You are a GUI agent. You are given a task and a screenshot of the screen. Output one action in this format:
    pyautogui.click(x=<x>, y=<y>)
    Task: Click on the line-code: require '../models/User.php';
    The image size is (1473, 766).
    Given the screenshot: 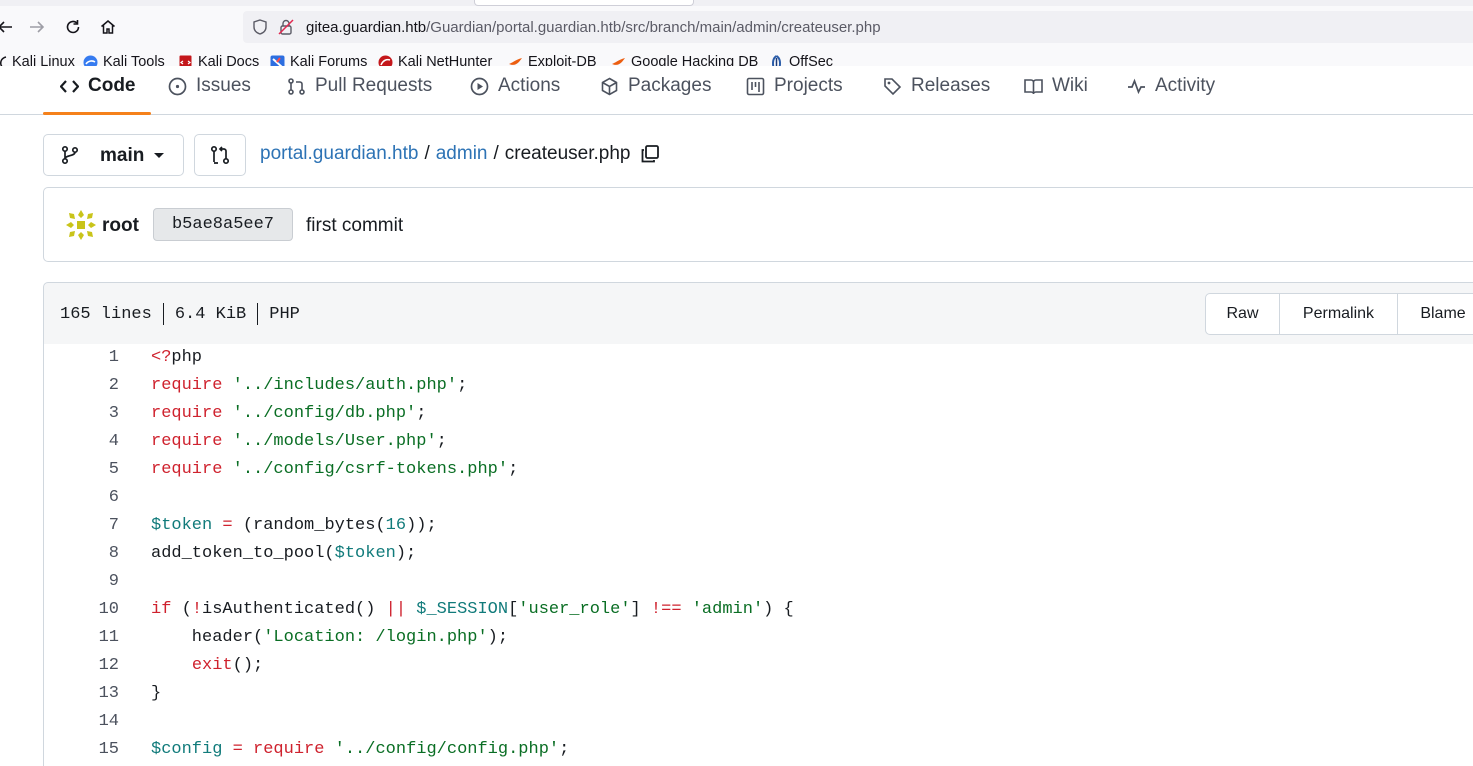 What is the action you would take?
    pyautogui.click(x=299, y=441)
    